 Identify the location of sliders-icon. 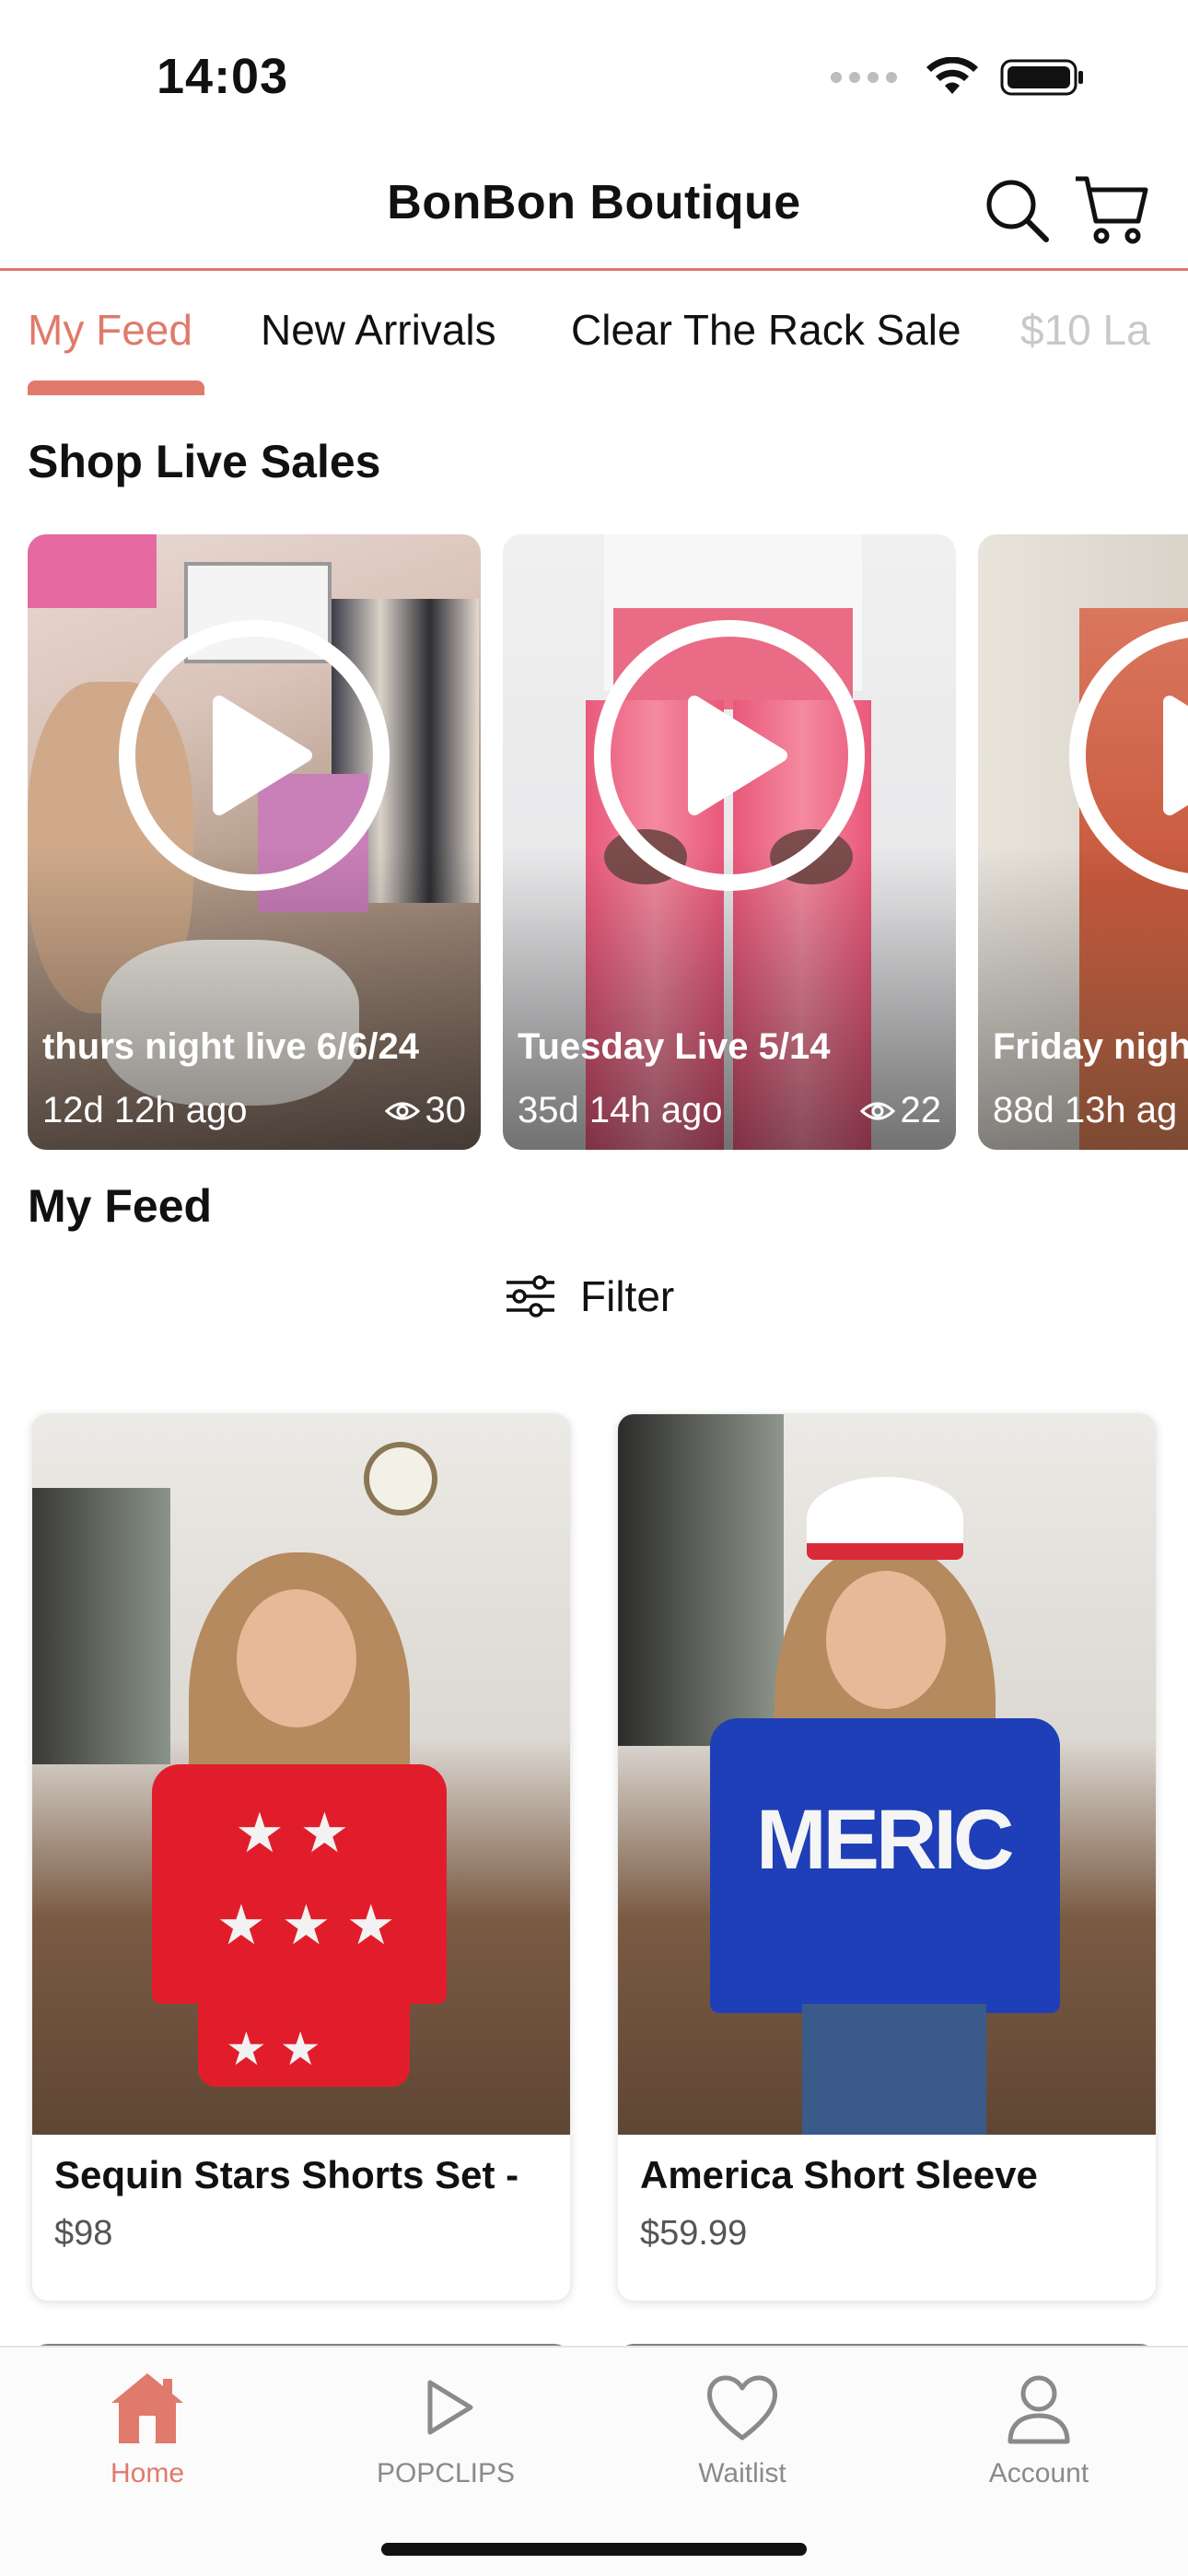
(530, 1296).